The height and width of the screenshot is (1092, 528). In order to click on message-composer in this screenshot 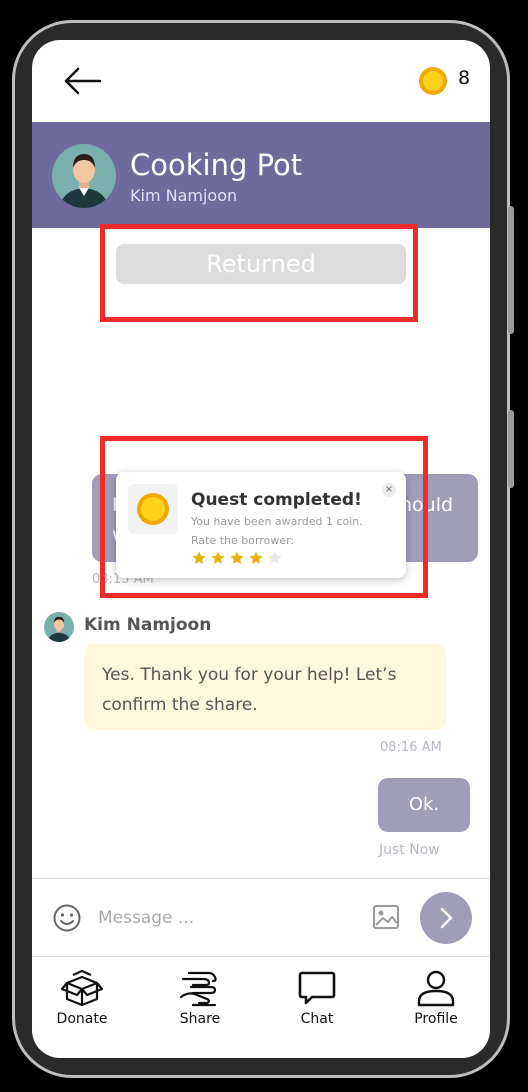, I will do `click(261, 917)`.